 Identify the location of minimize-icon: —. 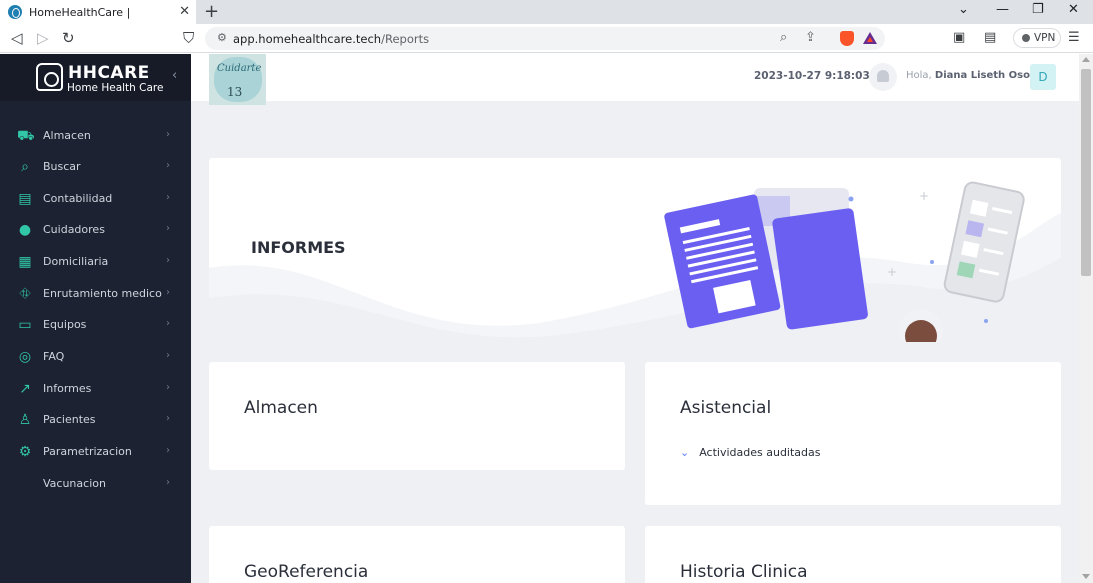
(1002, 9).